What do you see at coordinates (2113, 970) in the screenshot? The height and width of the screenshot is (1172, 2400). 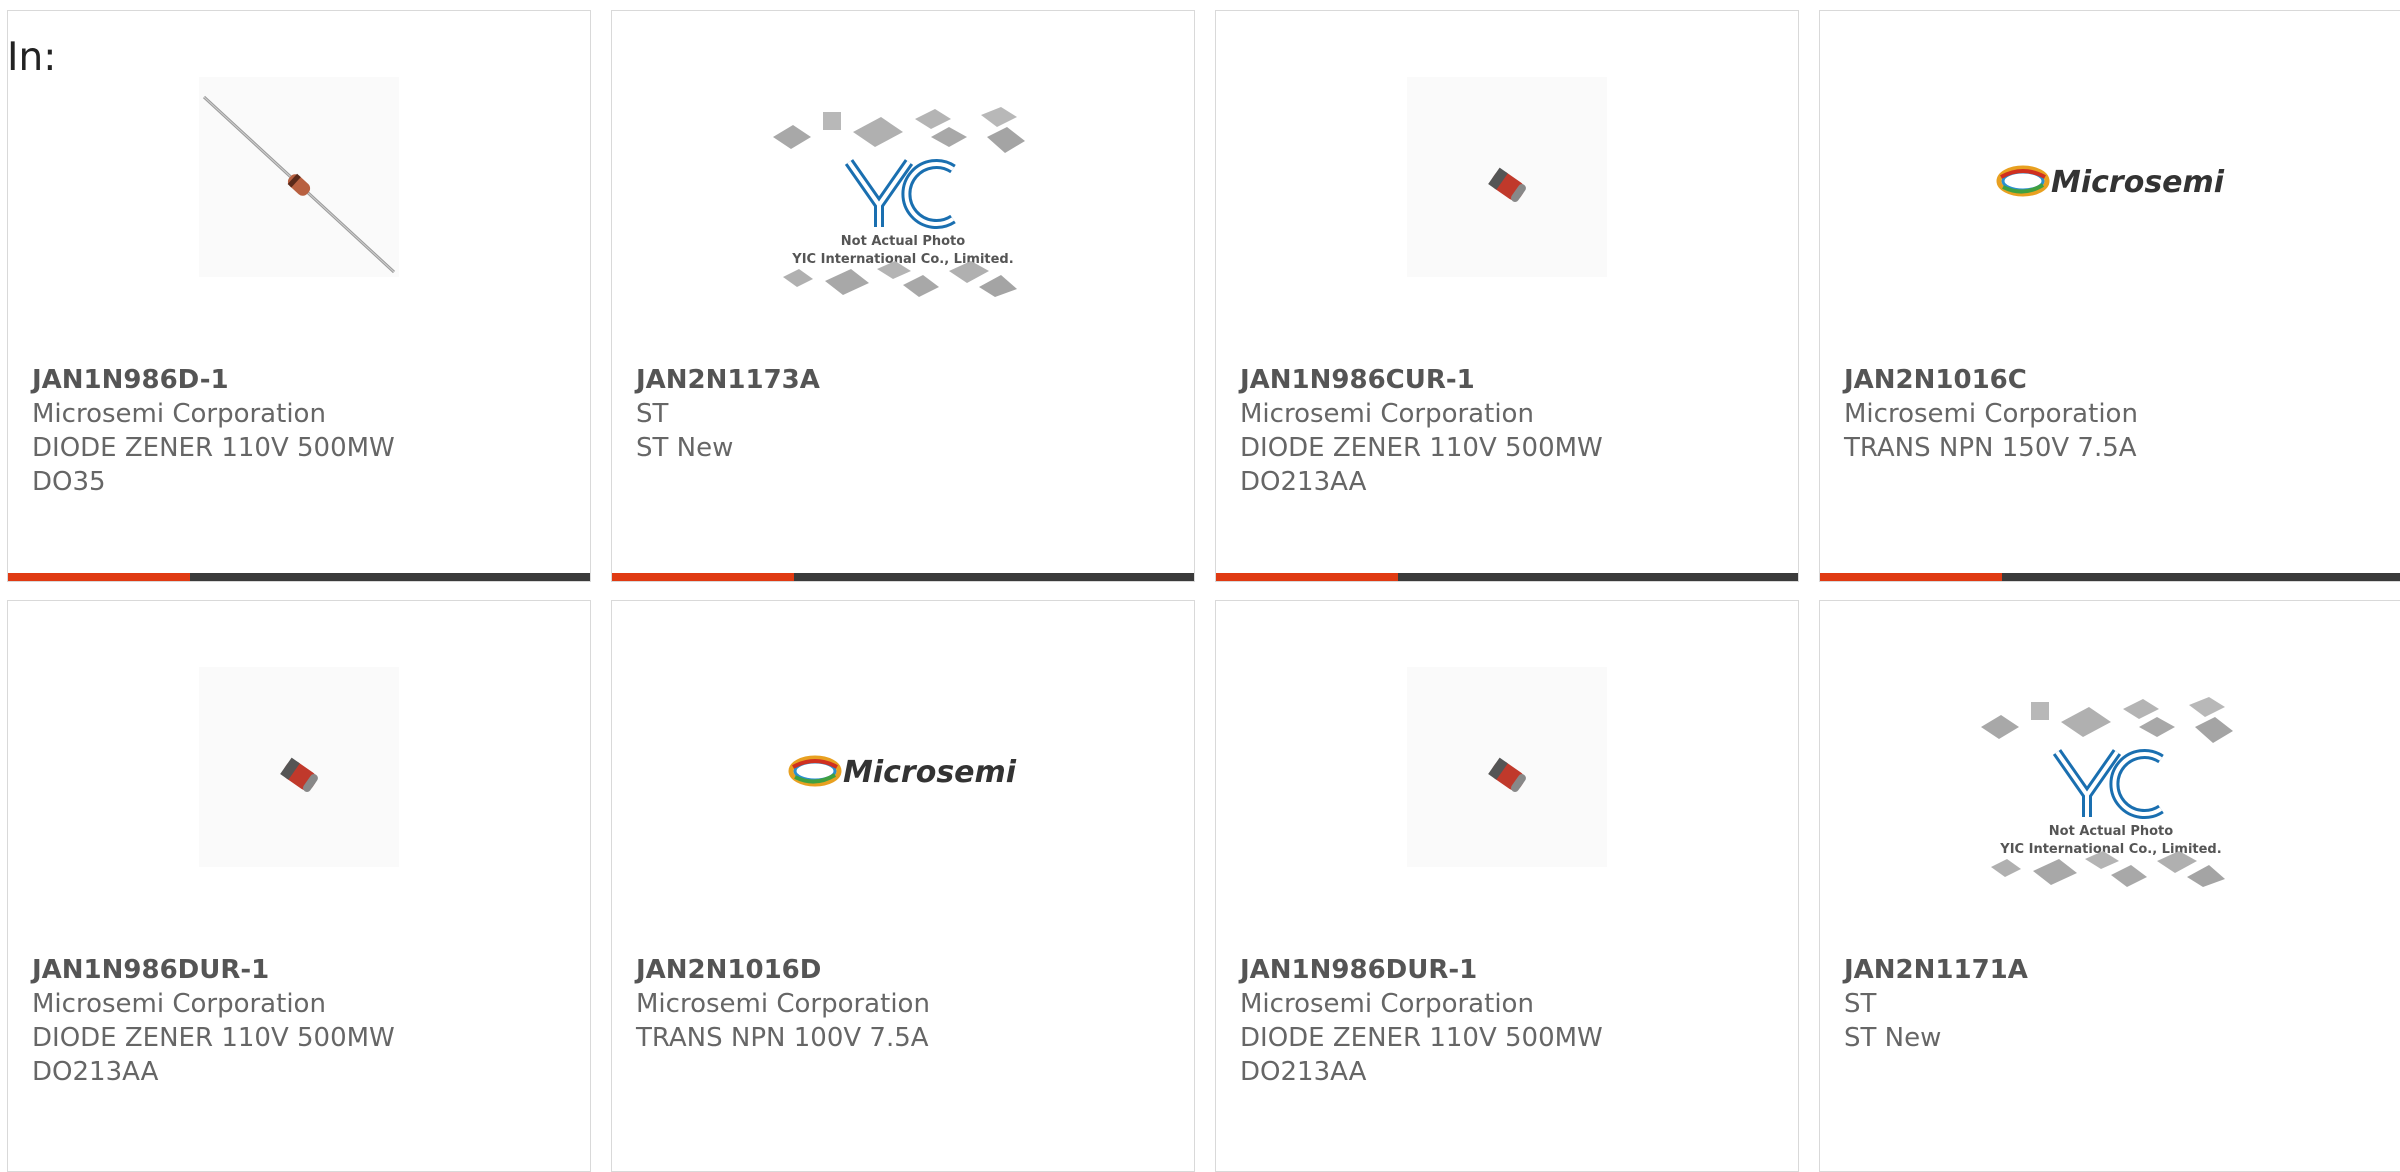 I see `part-number-link: JAN2N1171A` at bounding box center [2113, 970].